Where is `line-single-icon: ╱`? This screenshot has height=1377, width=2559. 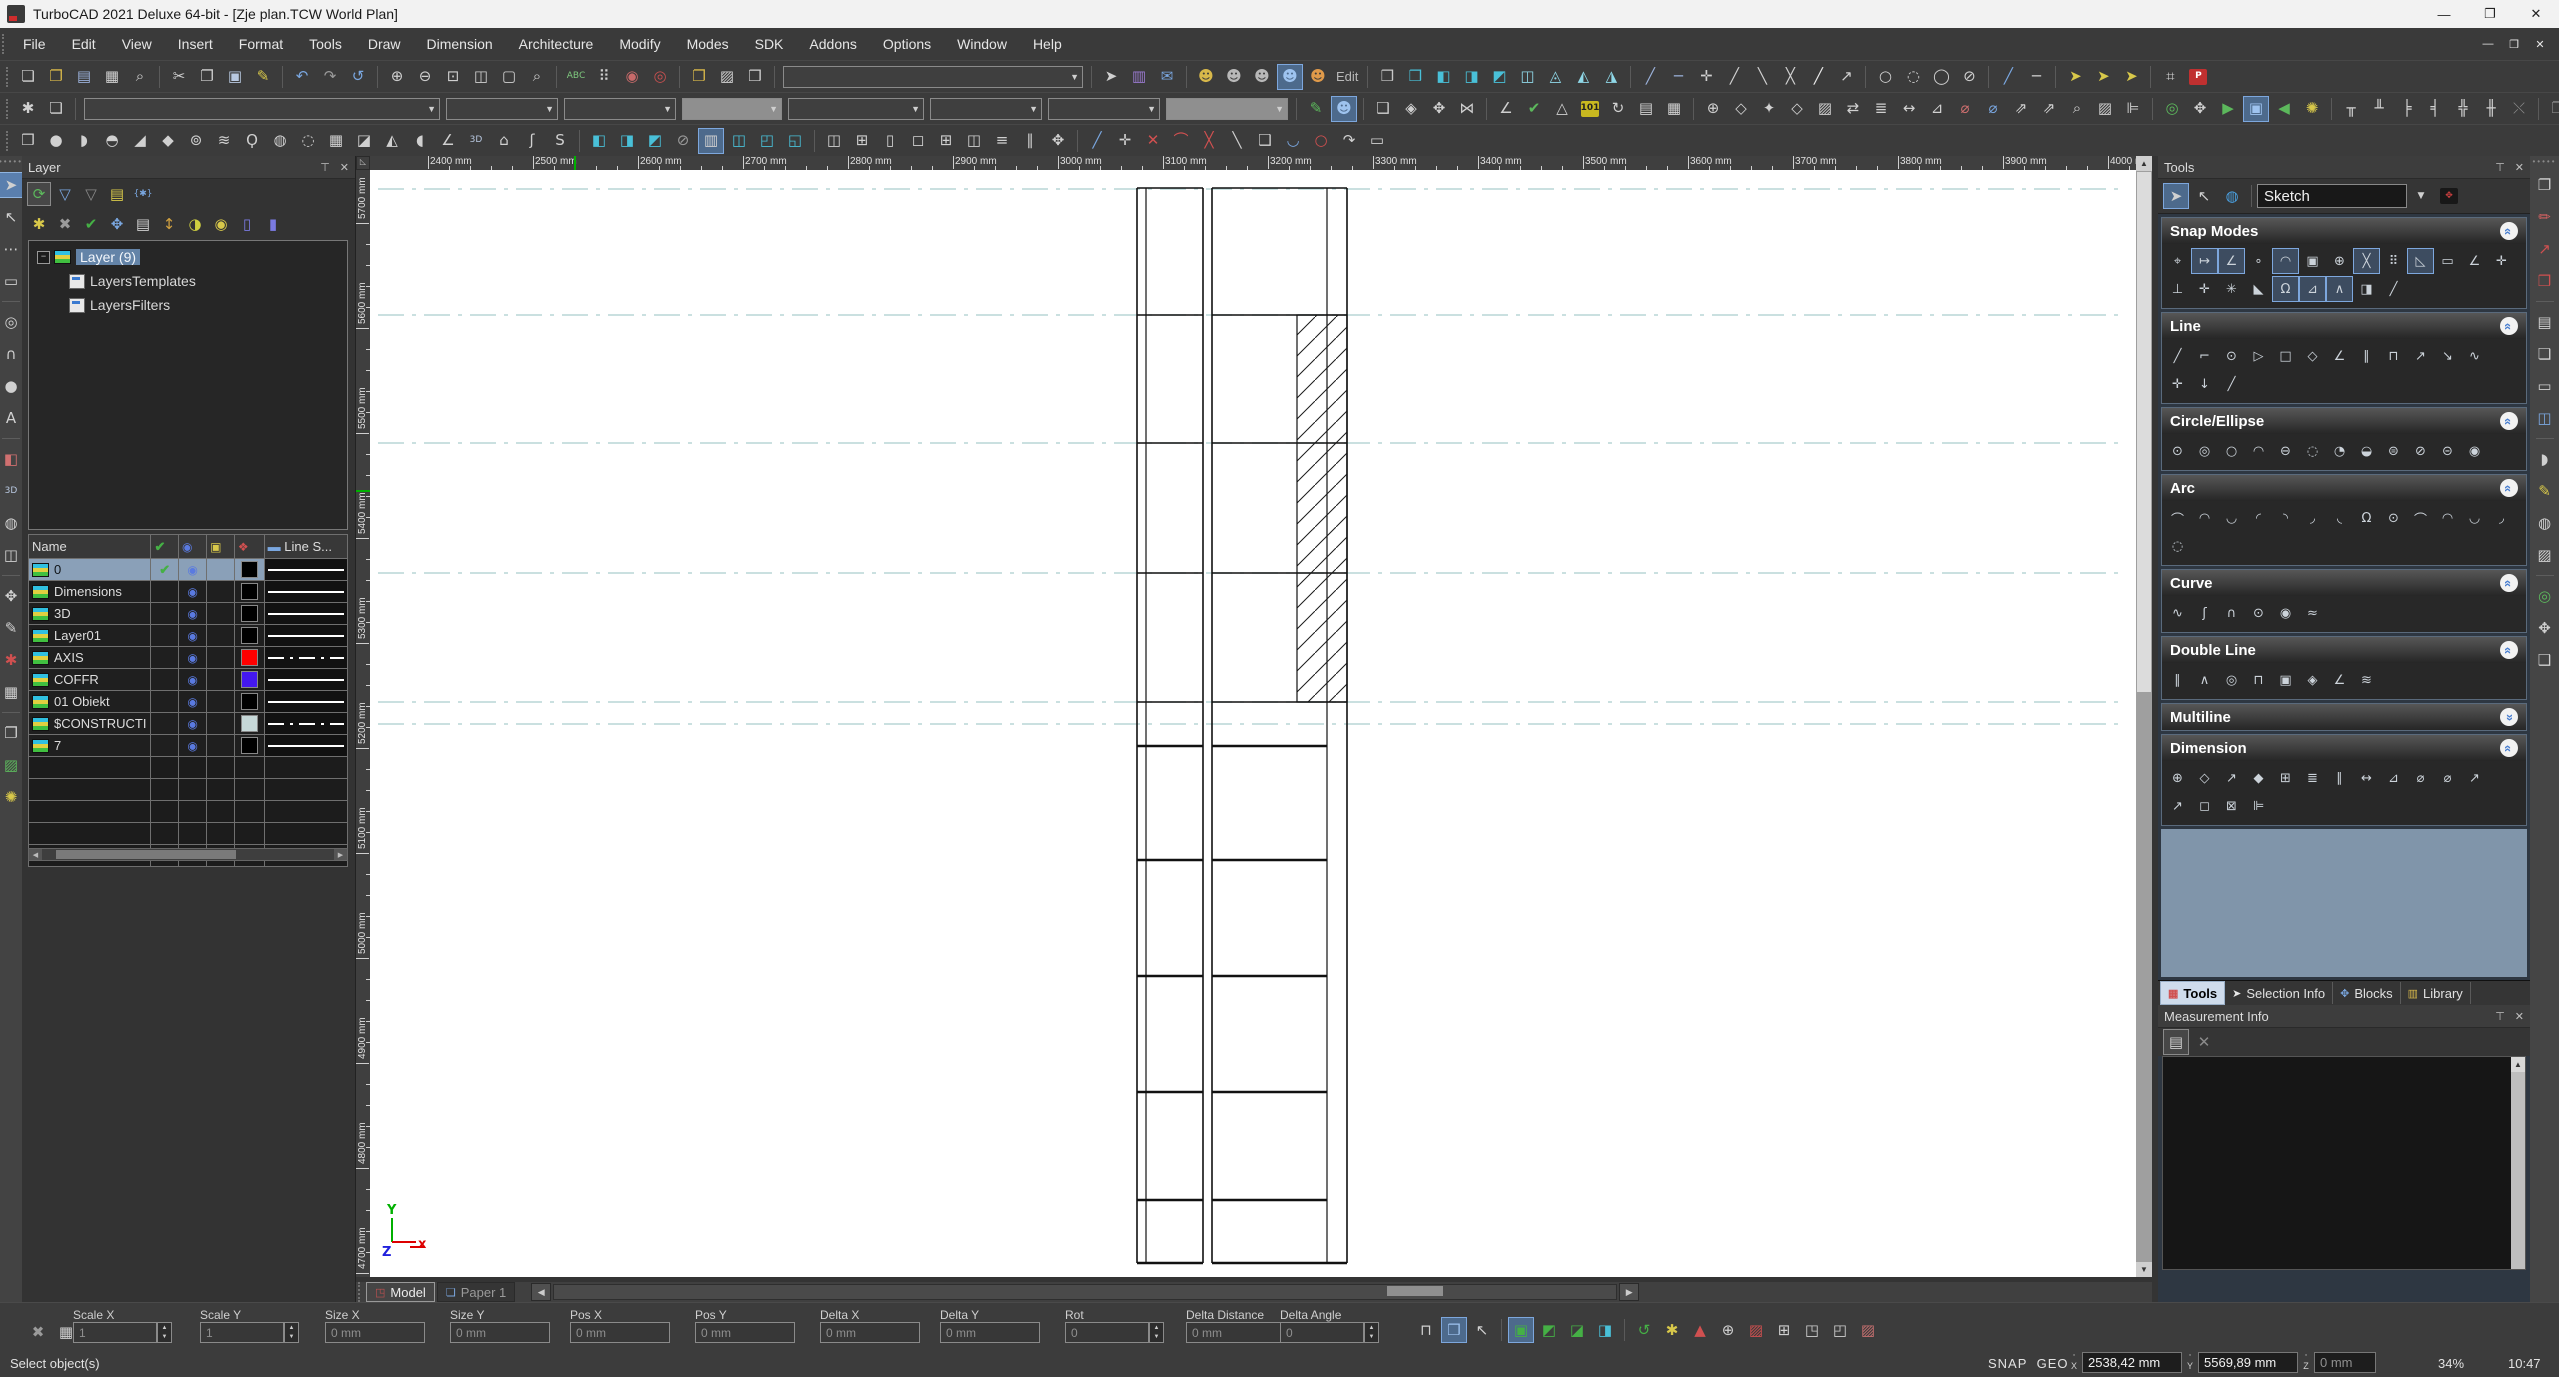 line-single-icon: ╱ is located at coordinates (2177, 356).